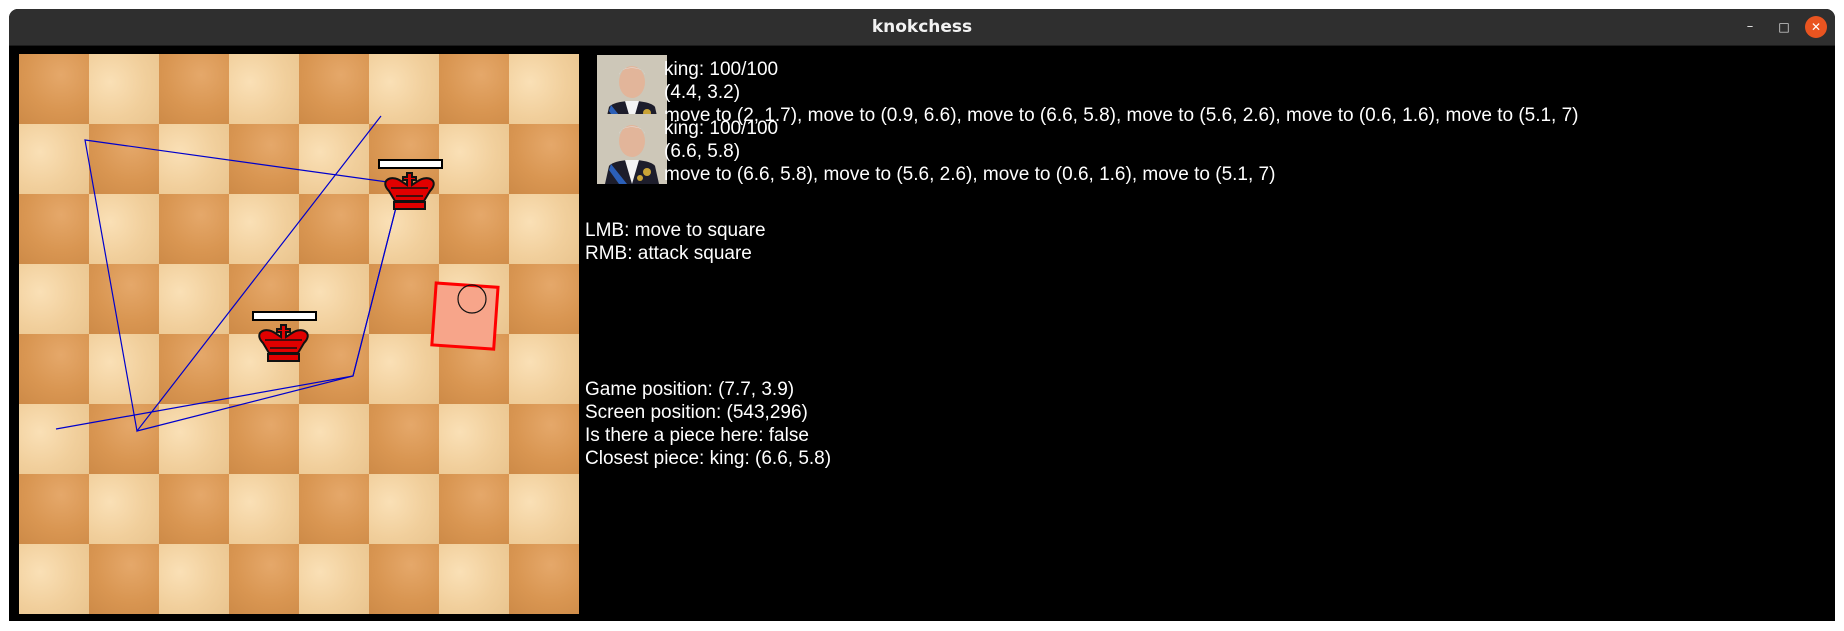  Describe the element at coordinates (1750, 27) in the screenshot. I see `minimize-icon: –` at that location.